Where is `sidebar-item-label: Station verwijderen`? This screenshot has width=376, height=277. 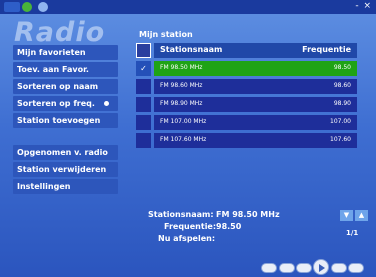 sidebar-item-label: Station verwijderen is located at coordinates (62, 169).